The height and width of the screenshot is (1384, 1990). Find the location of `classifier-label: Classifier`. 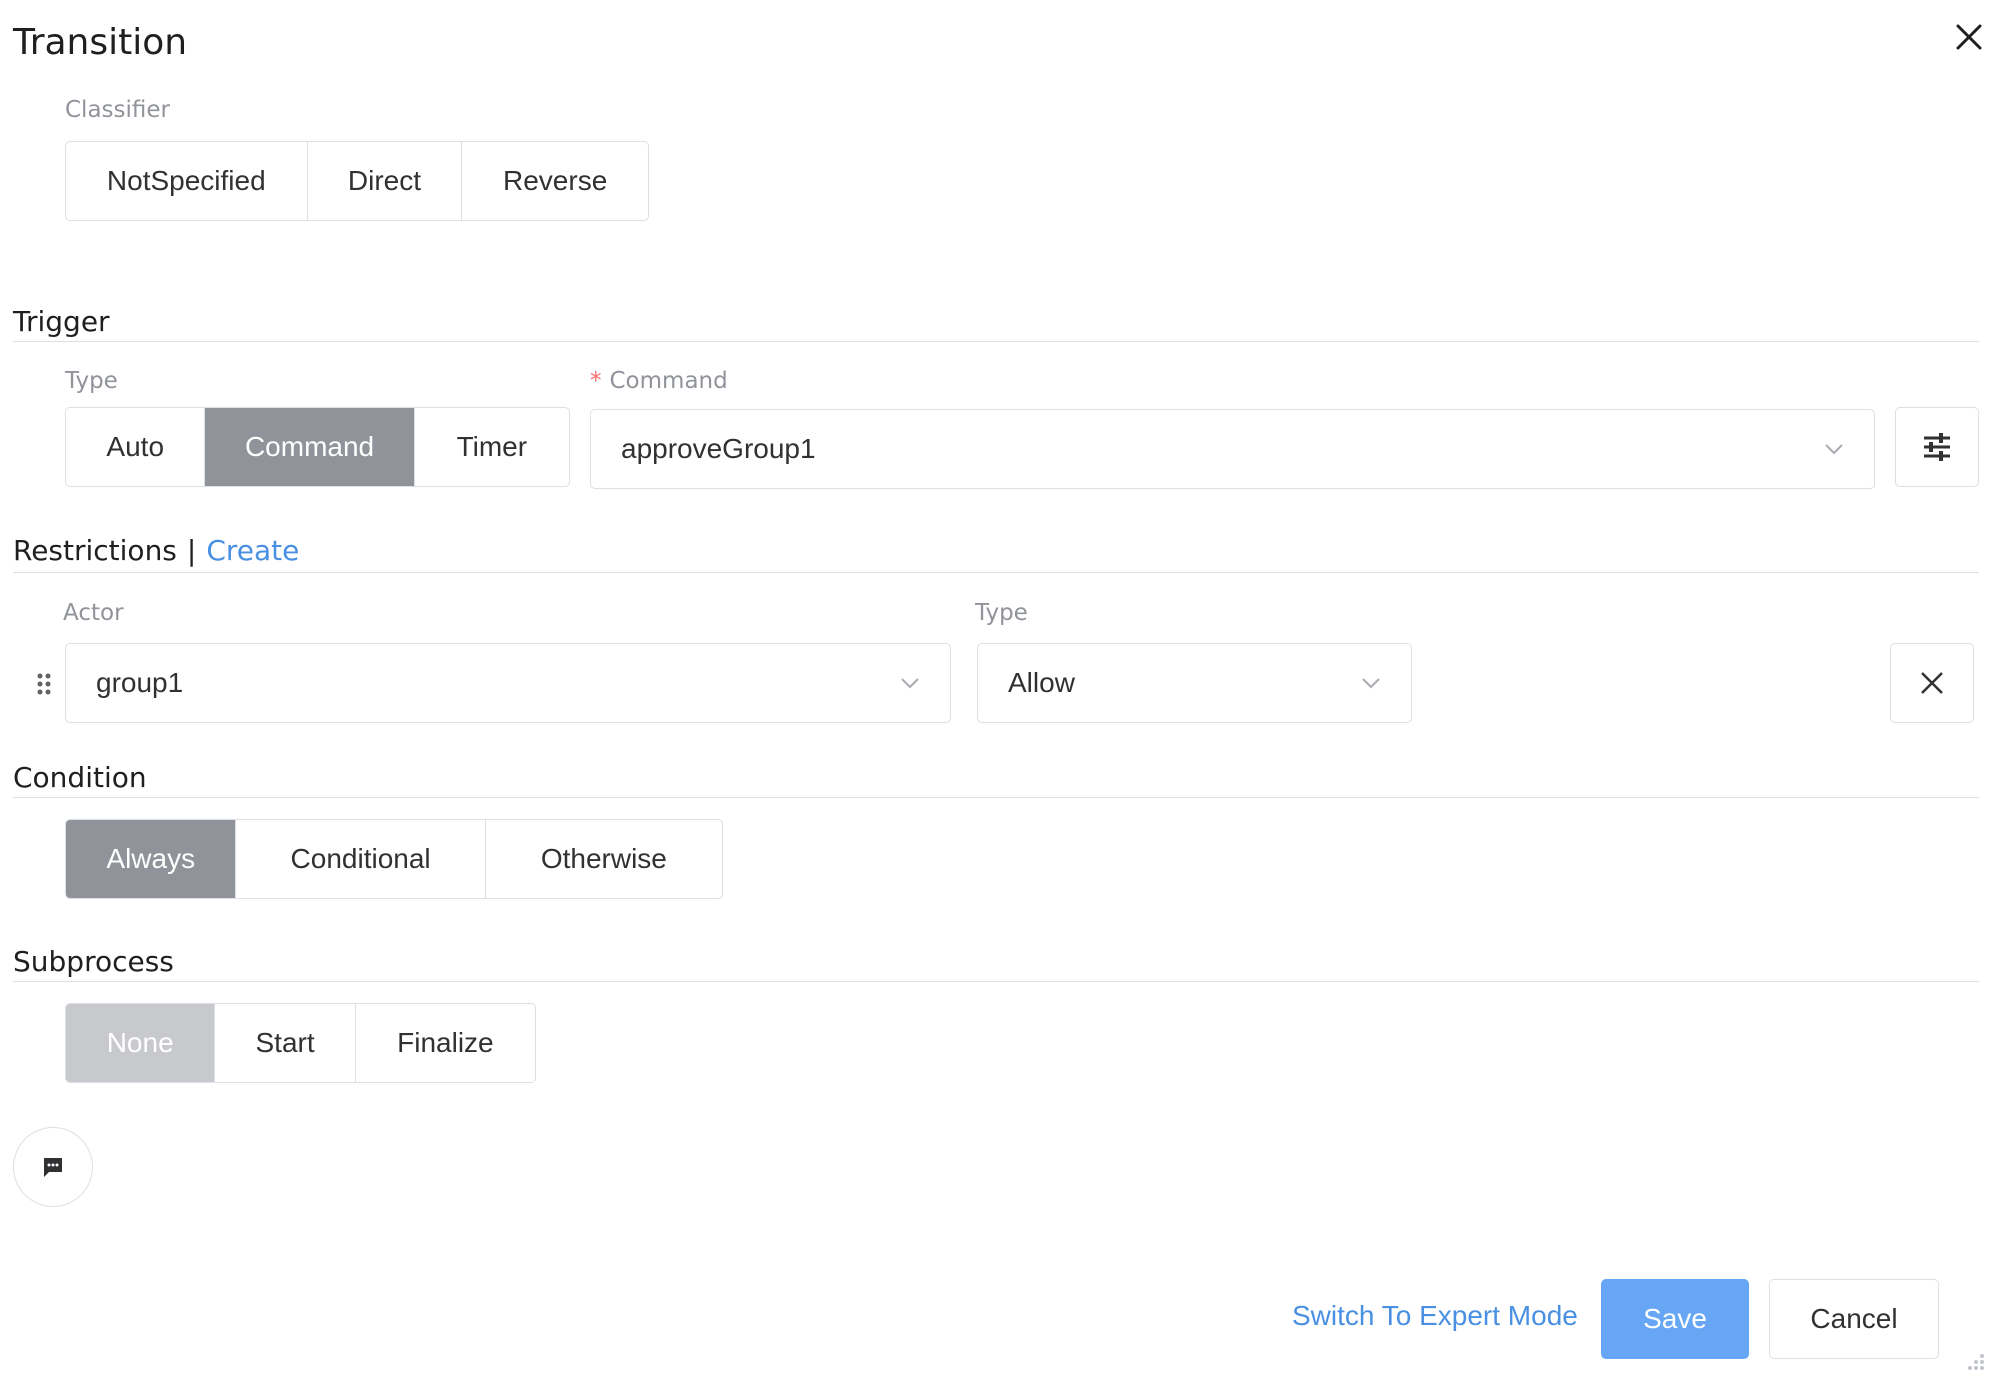

classifier-label: Classifier is located at coordinates (117, 110).